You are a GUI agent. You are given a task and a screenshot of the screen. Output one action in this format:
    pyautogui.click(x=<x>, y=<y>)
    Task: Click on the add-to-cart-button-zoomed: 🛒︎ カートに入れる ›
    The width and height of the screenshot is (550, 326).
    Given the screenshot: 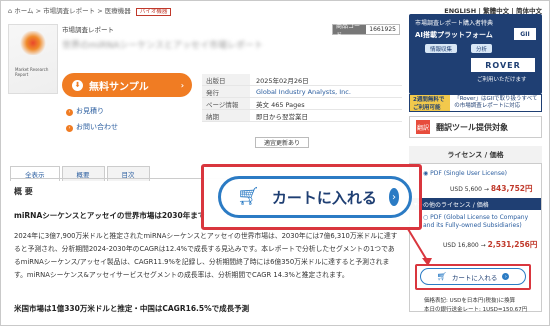 What is the action you would take?
    pyautogui.click(x=315, y=197)
    